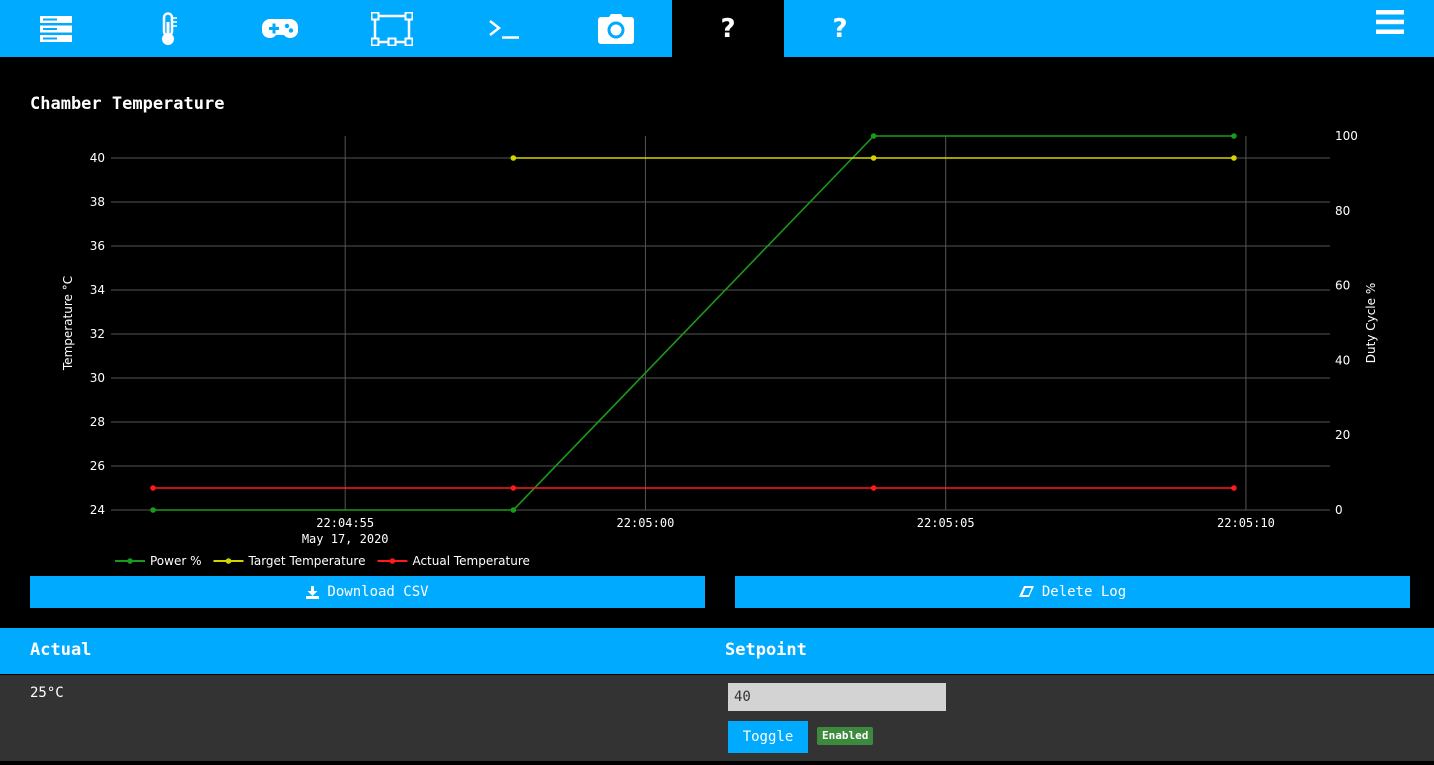 This screenshot has height=765, width=1434. What do you see at coordinates (378, 592) in the screenshot?
I see `download-csv-label: Download CSV` at bounding box center [378, 592].